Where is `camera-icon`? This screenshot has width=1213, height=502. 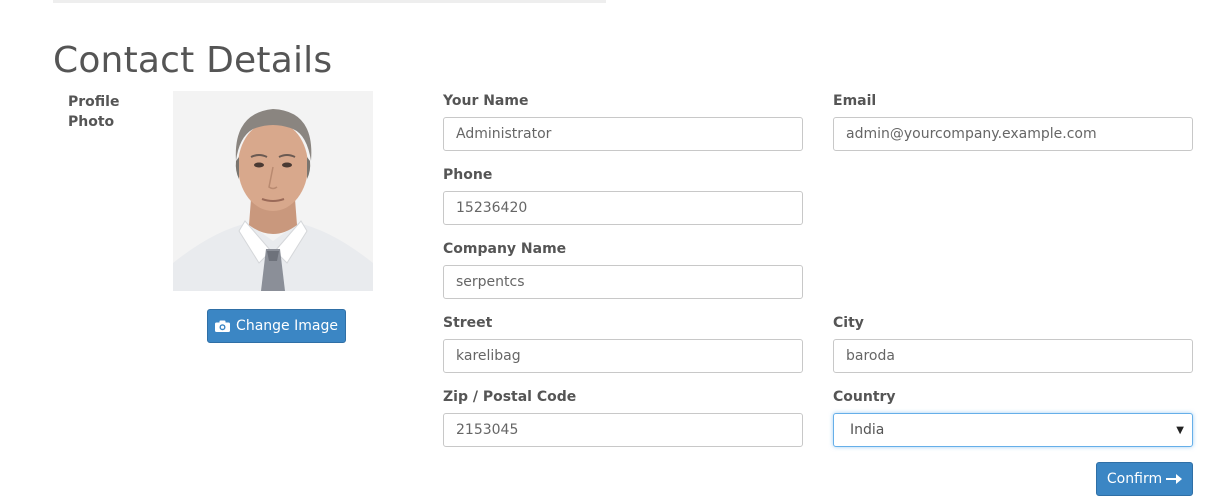 camera-icon is located at coordinates (223, 326).